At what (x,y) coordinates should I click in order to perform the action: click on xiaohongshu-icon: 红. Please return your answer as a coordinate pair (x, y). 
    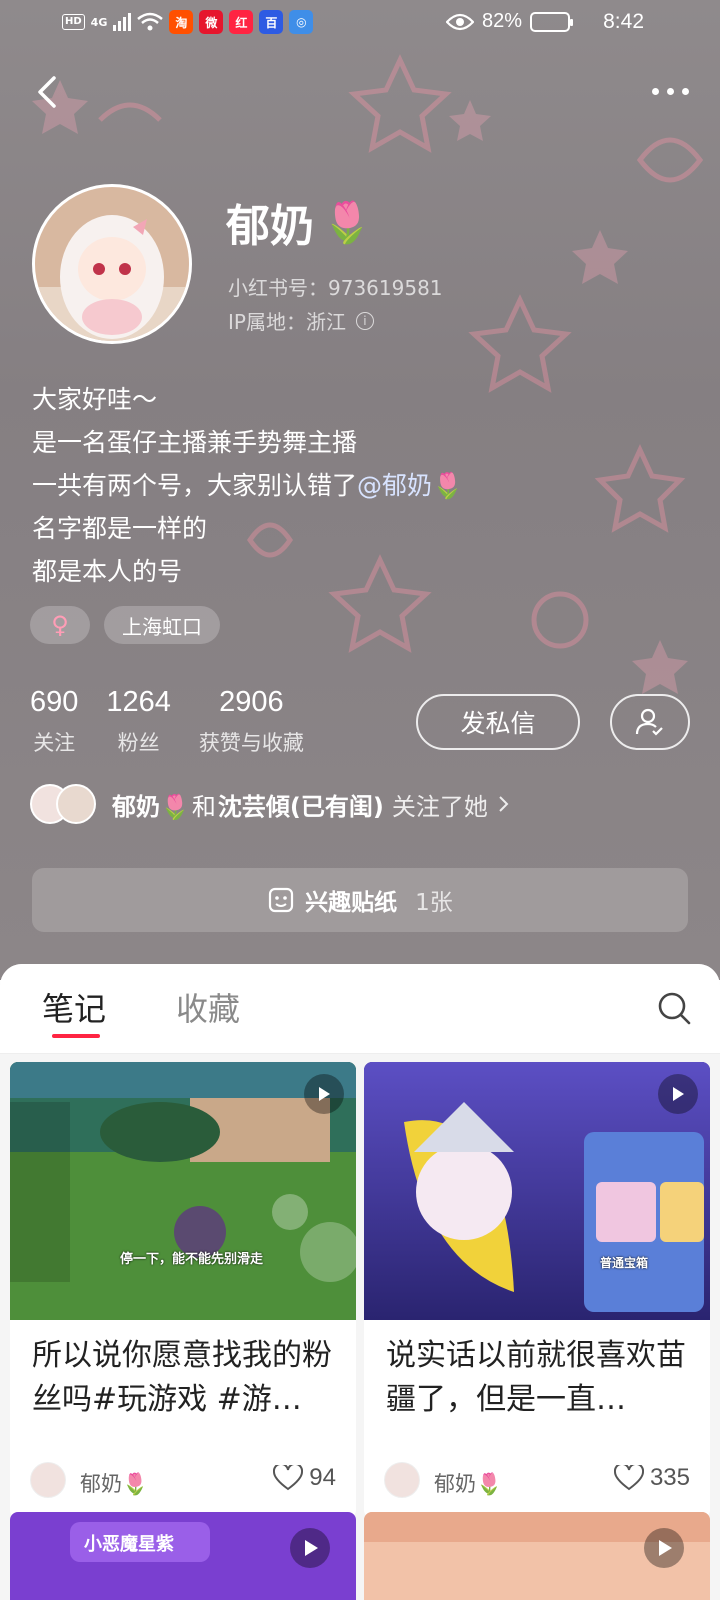
    Looking at the image, I should click on (241, 22).